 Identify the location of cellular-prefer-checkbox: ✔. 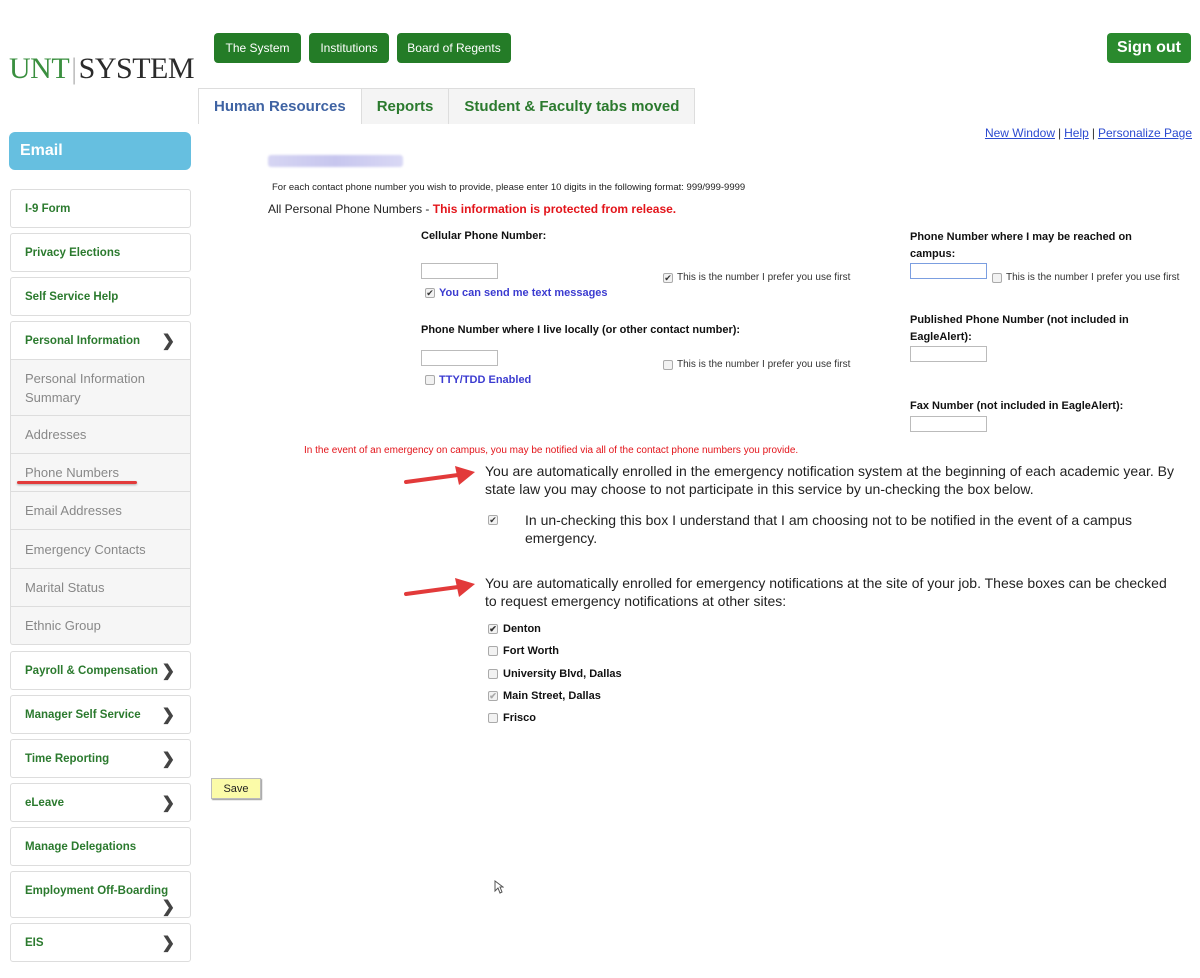
(668, 277).